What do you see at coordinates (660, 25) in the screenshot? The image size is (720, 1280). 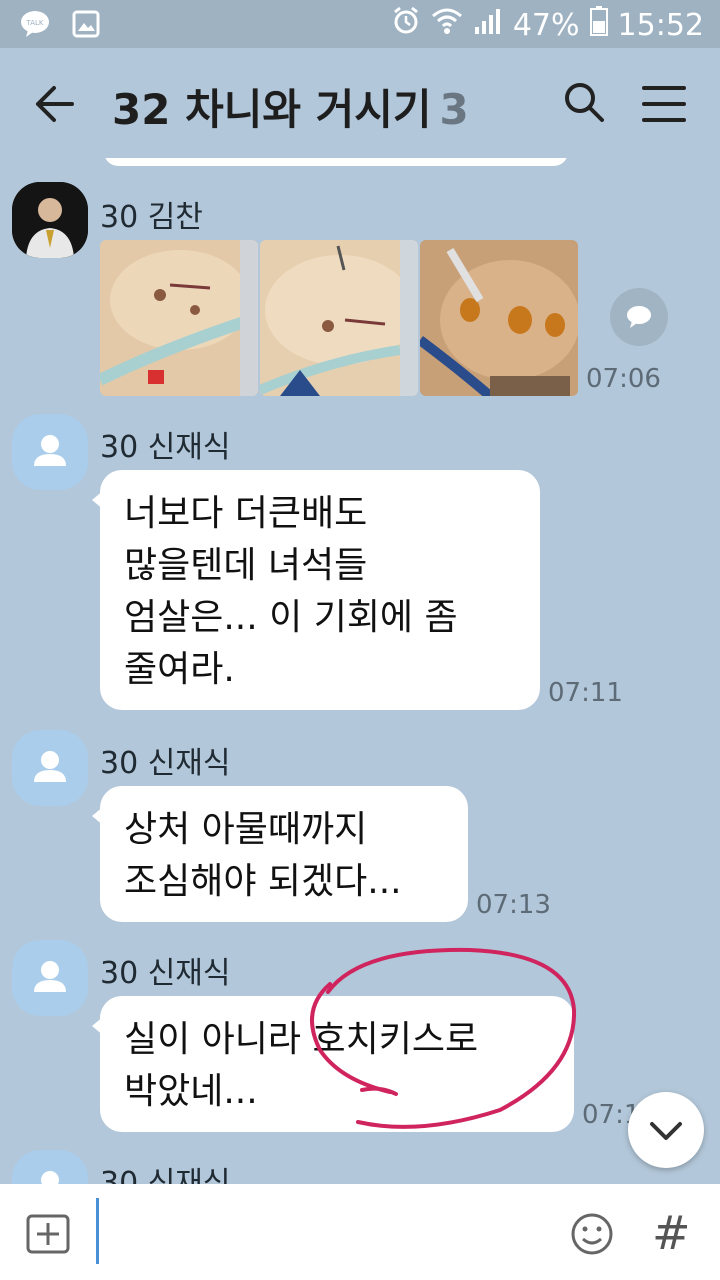 I see `clock: 15:52` at bounding box center [660, 25].